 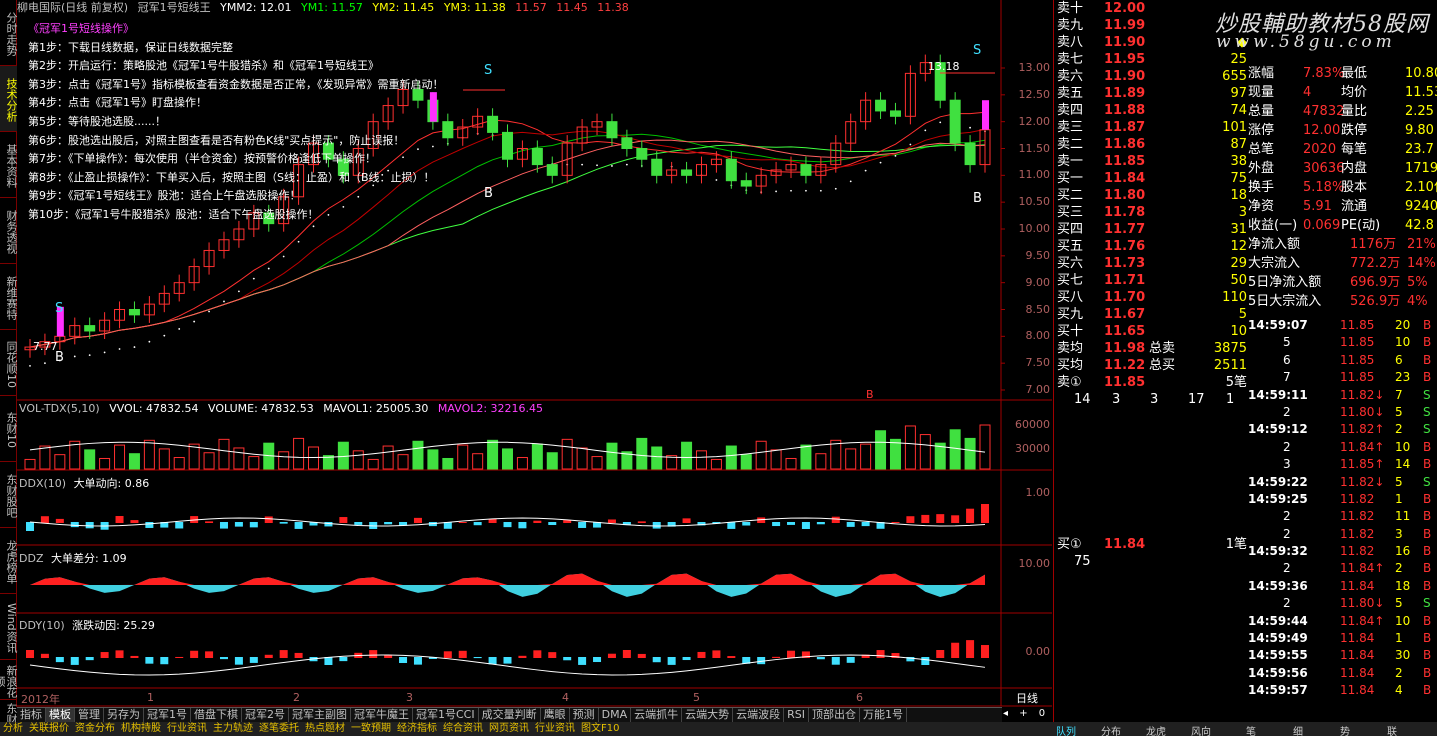 What do you see at coordinates (1150, 314) in the screenshot?
I see `bid-row-8: 买九 11.67 5` at bounding box center [1150, 314].